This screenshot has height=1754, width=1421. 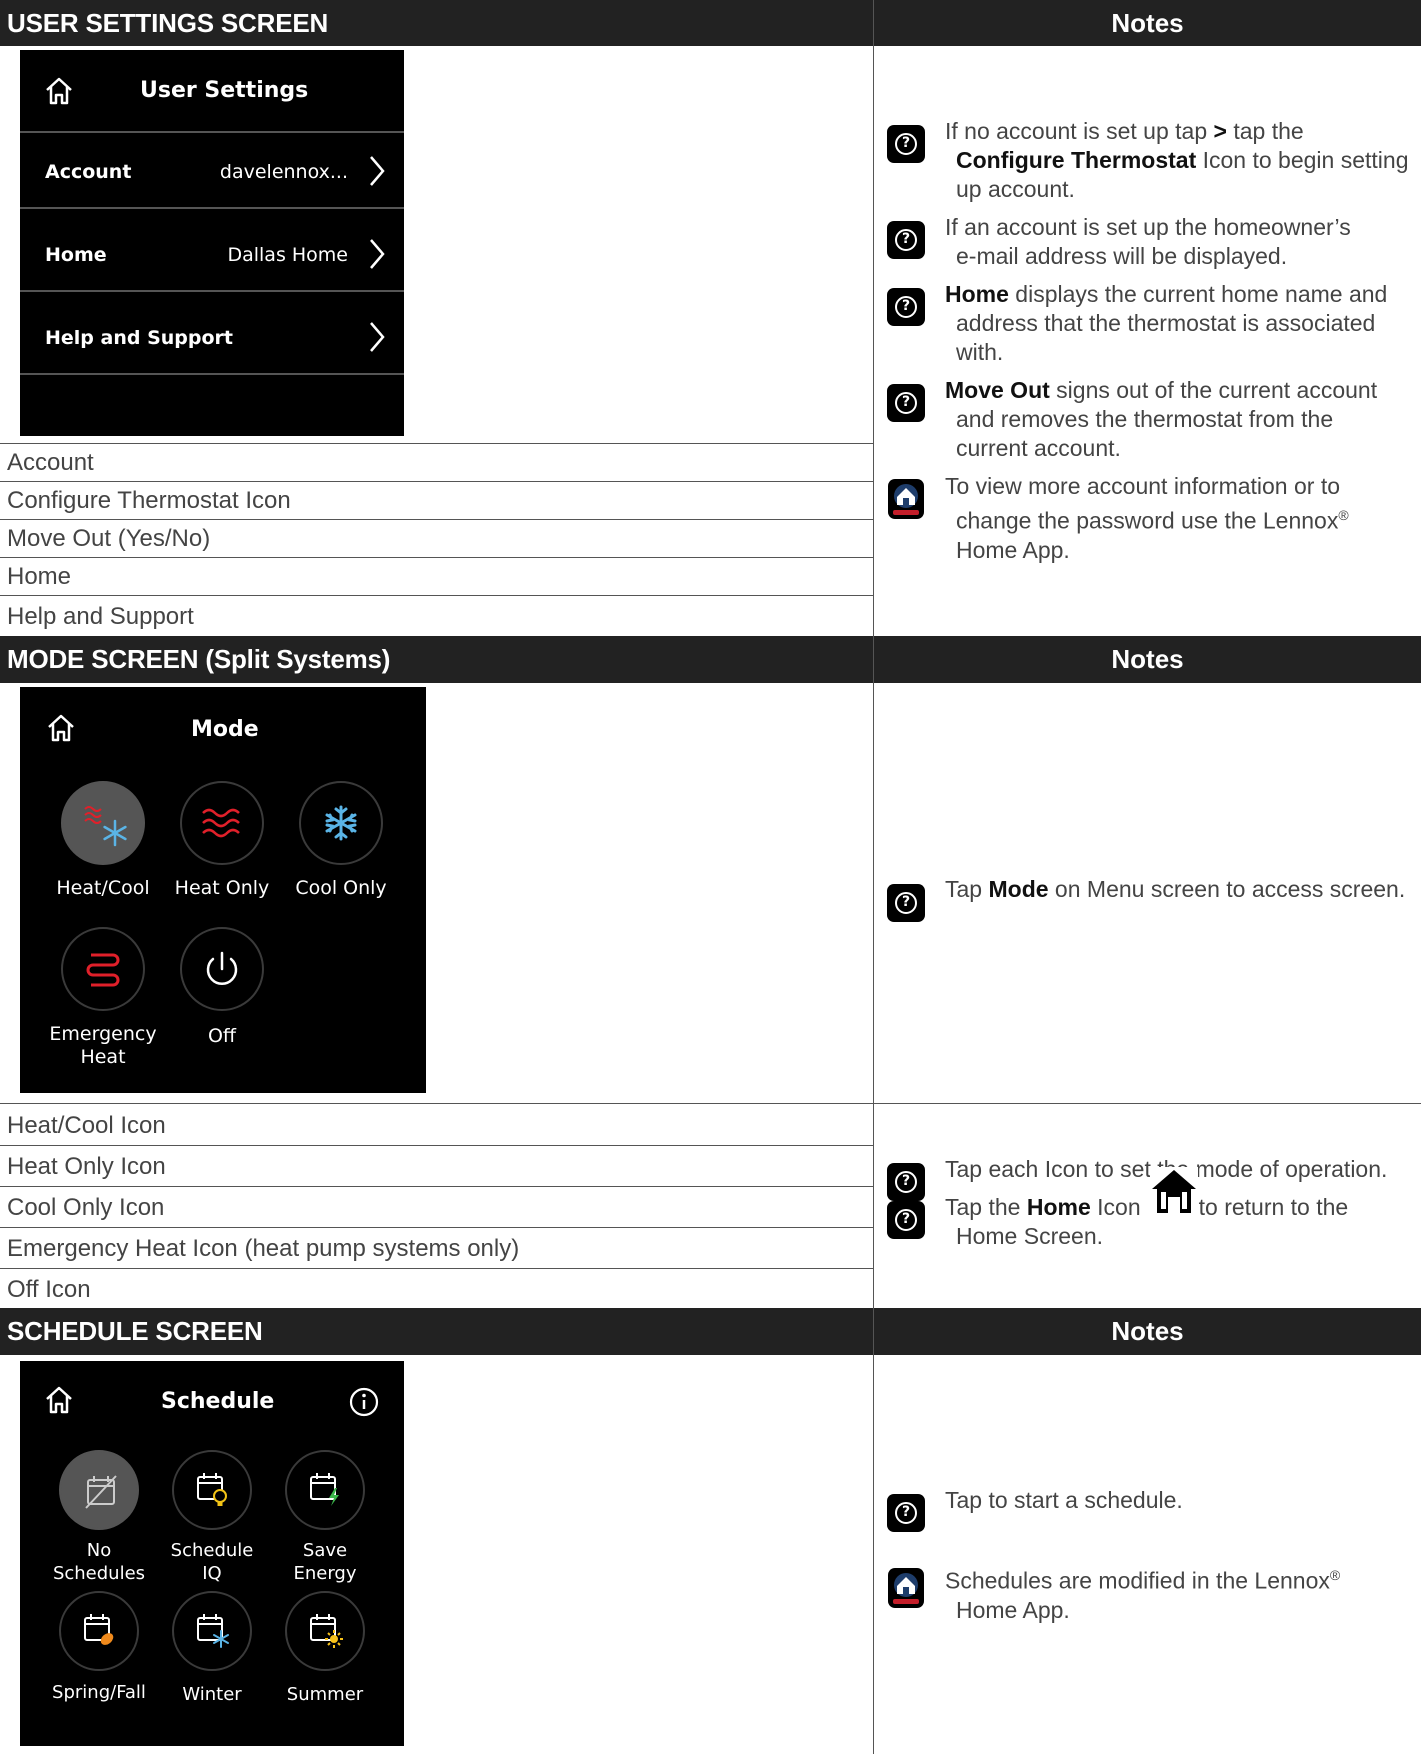 I want to click on list-item: Home, so click(x=436, y=576).